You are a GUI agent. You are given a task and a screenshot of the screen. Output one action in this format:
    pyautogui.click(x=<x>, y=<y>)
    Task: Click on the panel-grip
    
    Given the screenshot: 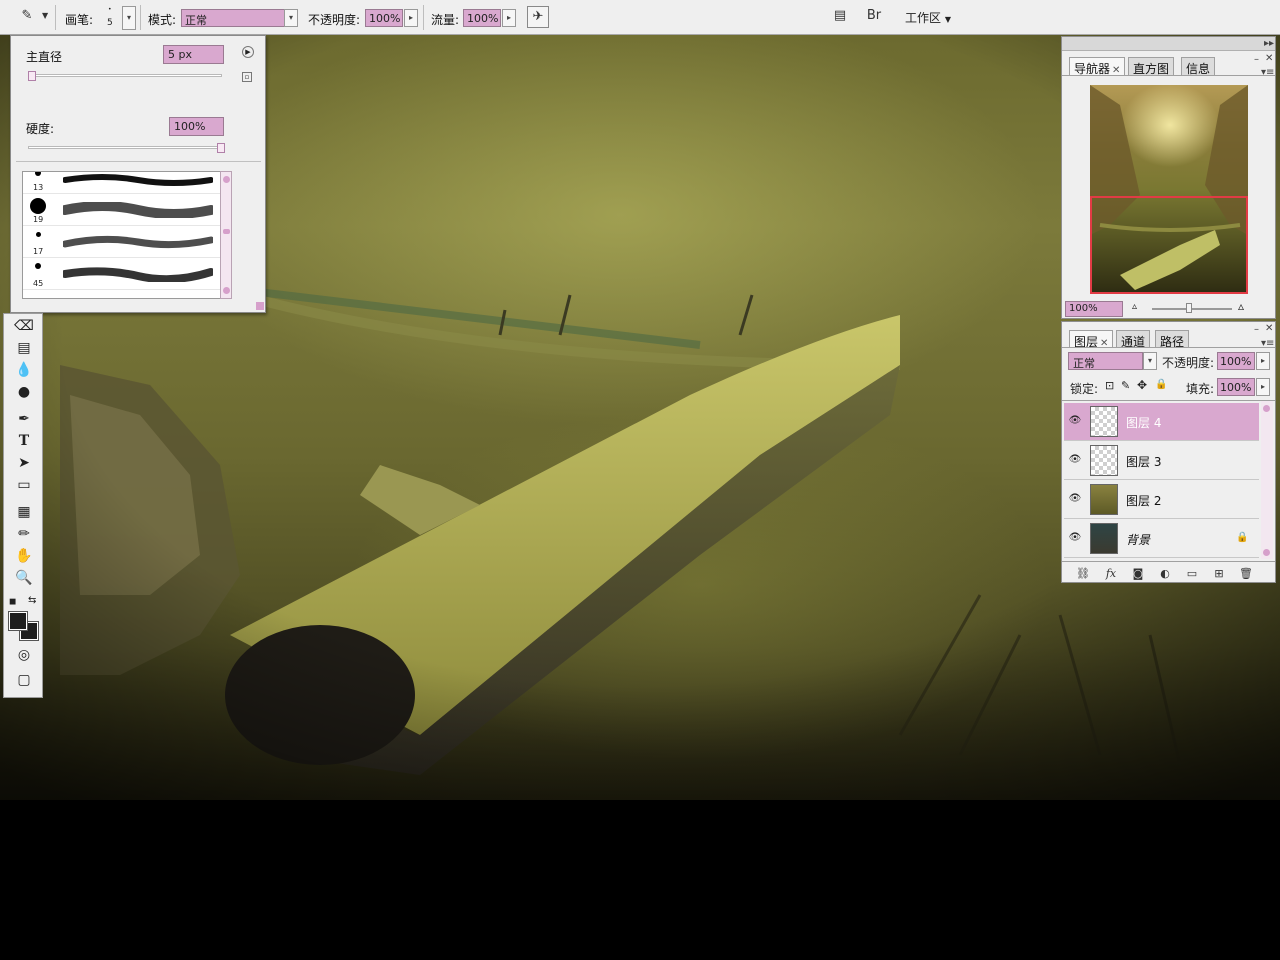 What is the action you would take?
    pyautogui.click(x=1168, y=44)
    